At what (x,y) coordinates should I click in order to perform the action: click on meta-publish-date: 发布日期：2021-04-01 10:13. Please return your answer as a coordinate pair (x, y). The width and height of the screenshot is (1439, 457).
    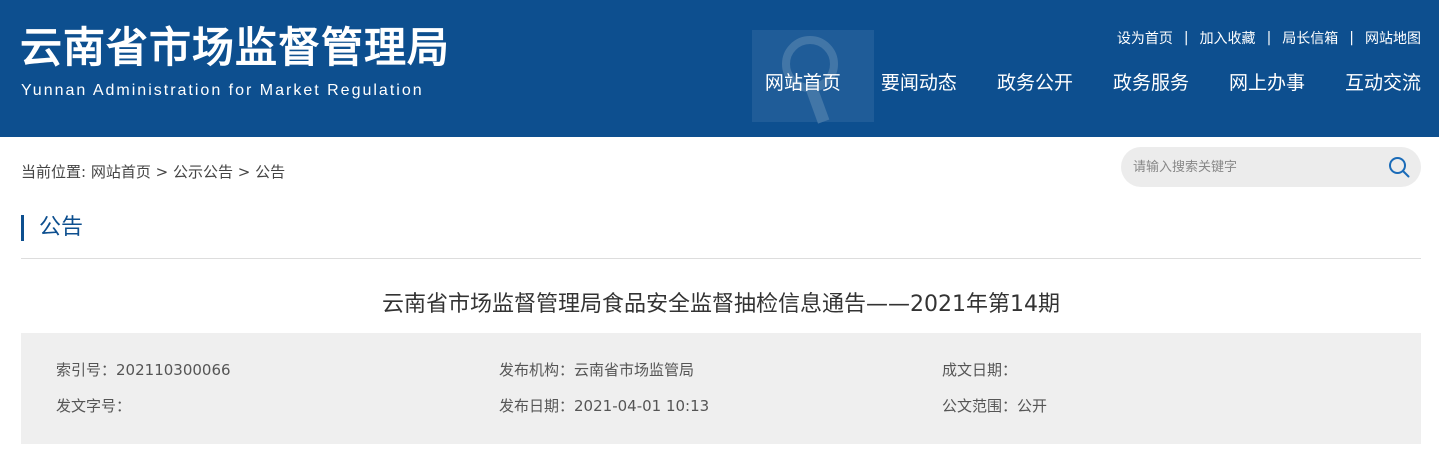
    Looking at the image, I should click on (604, 406).